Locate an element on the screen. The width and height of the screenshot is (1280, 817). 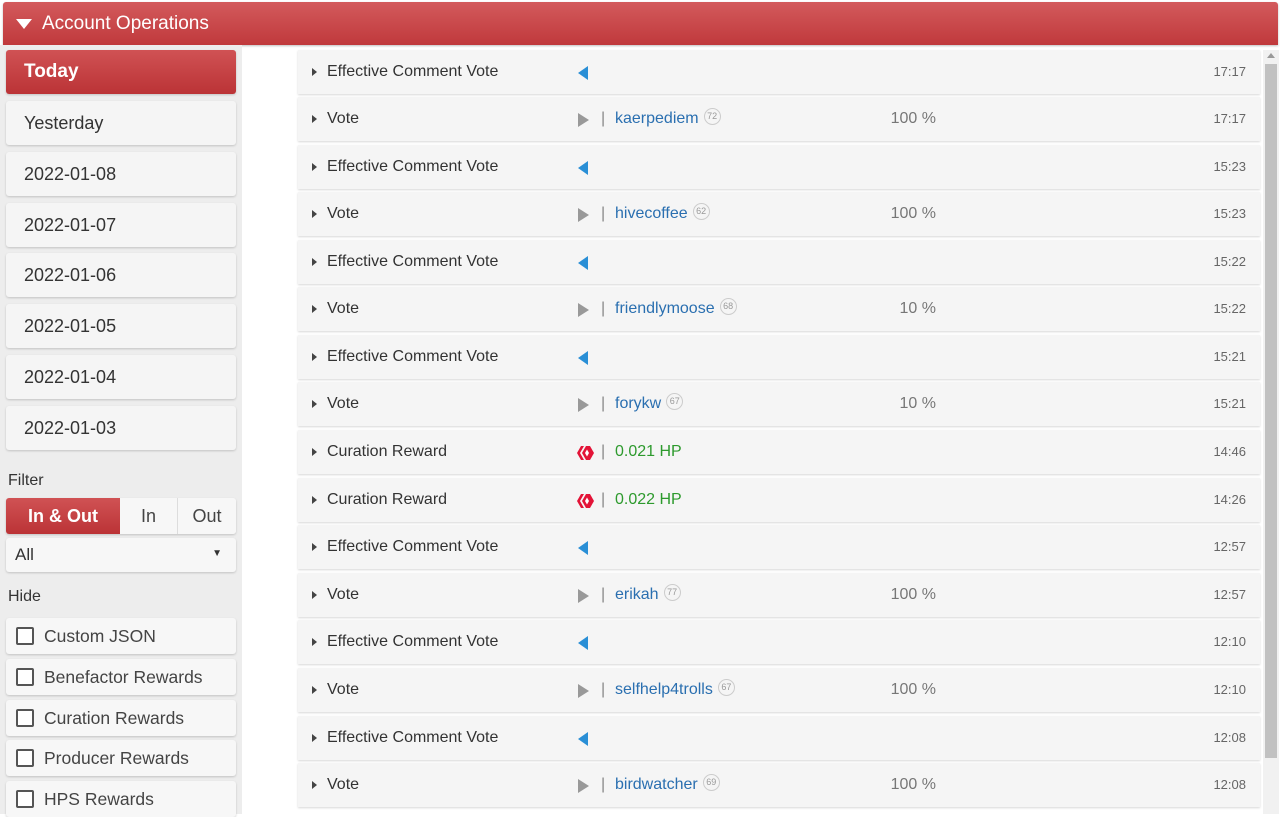
day-button: 2022-01-05 is located at coordinates (121, 326).